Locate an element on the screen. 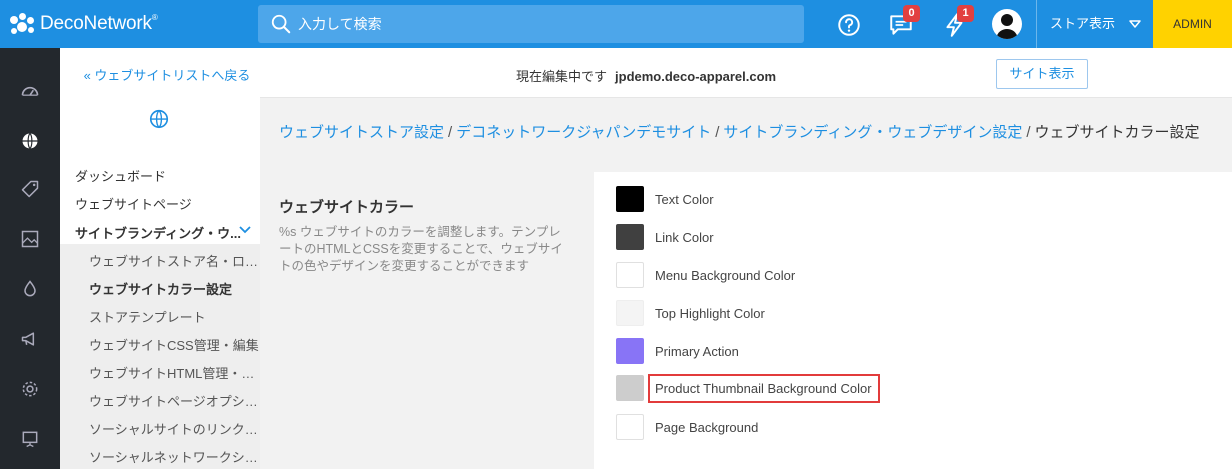 Image resolution: width=1232 pixels, height=469 pixels. sub-item-css-edit: ウェブサイトCSS管理・編集 is located at coordinates (174, 344).